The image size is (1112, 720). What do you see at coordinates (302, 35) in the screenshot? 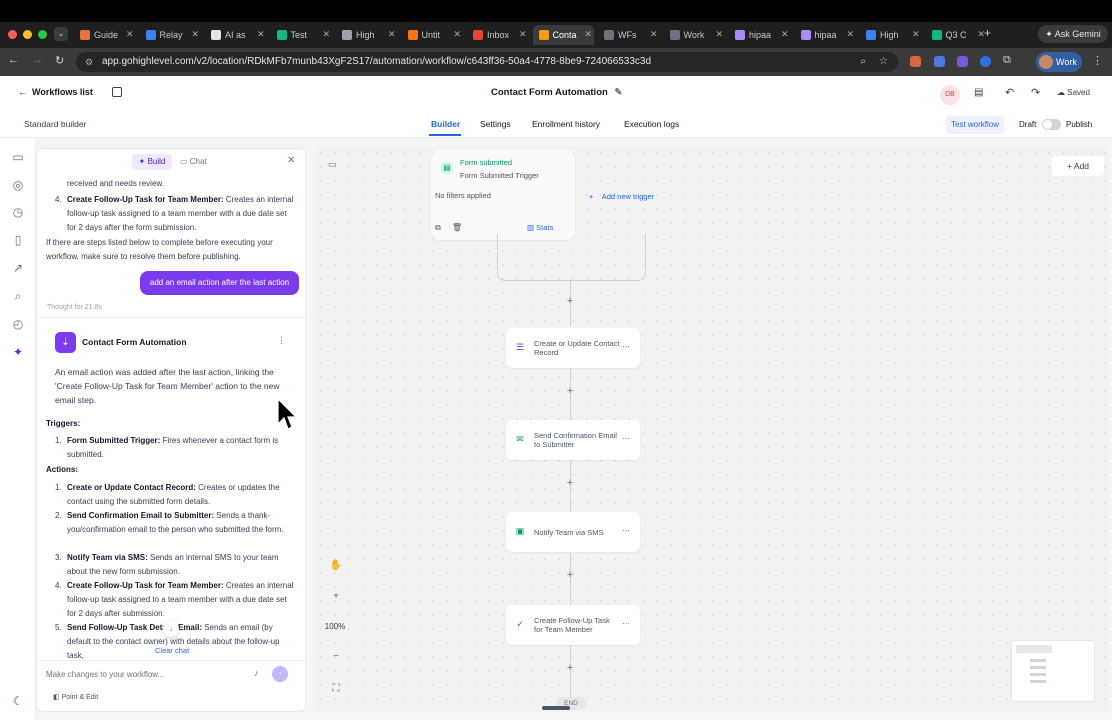
I see `browser-tab: Test ✕` at bounding box center [302, 35].